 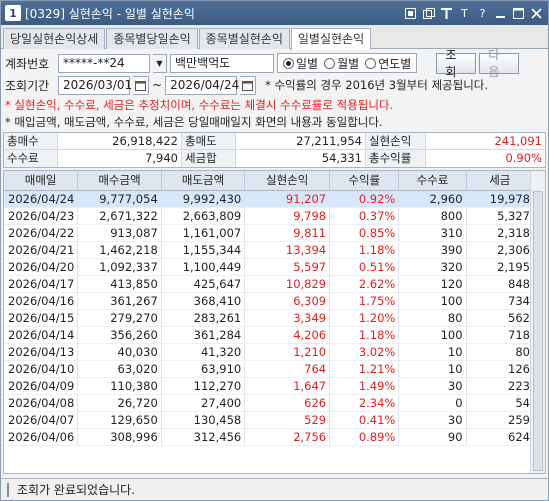 I want to click on col-return: 수익률, so click(x=364, y=181).